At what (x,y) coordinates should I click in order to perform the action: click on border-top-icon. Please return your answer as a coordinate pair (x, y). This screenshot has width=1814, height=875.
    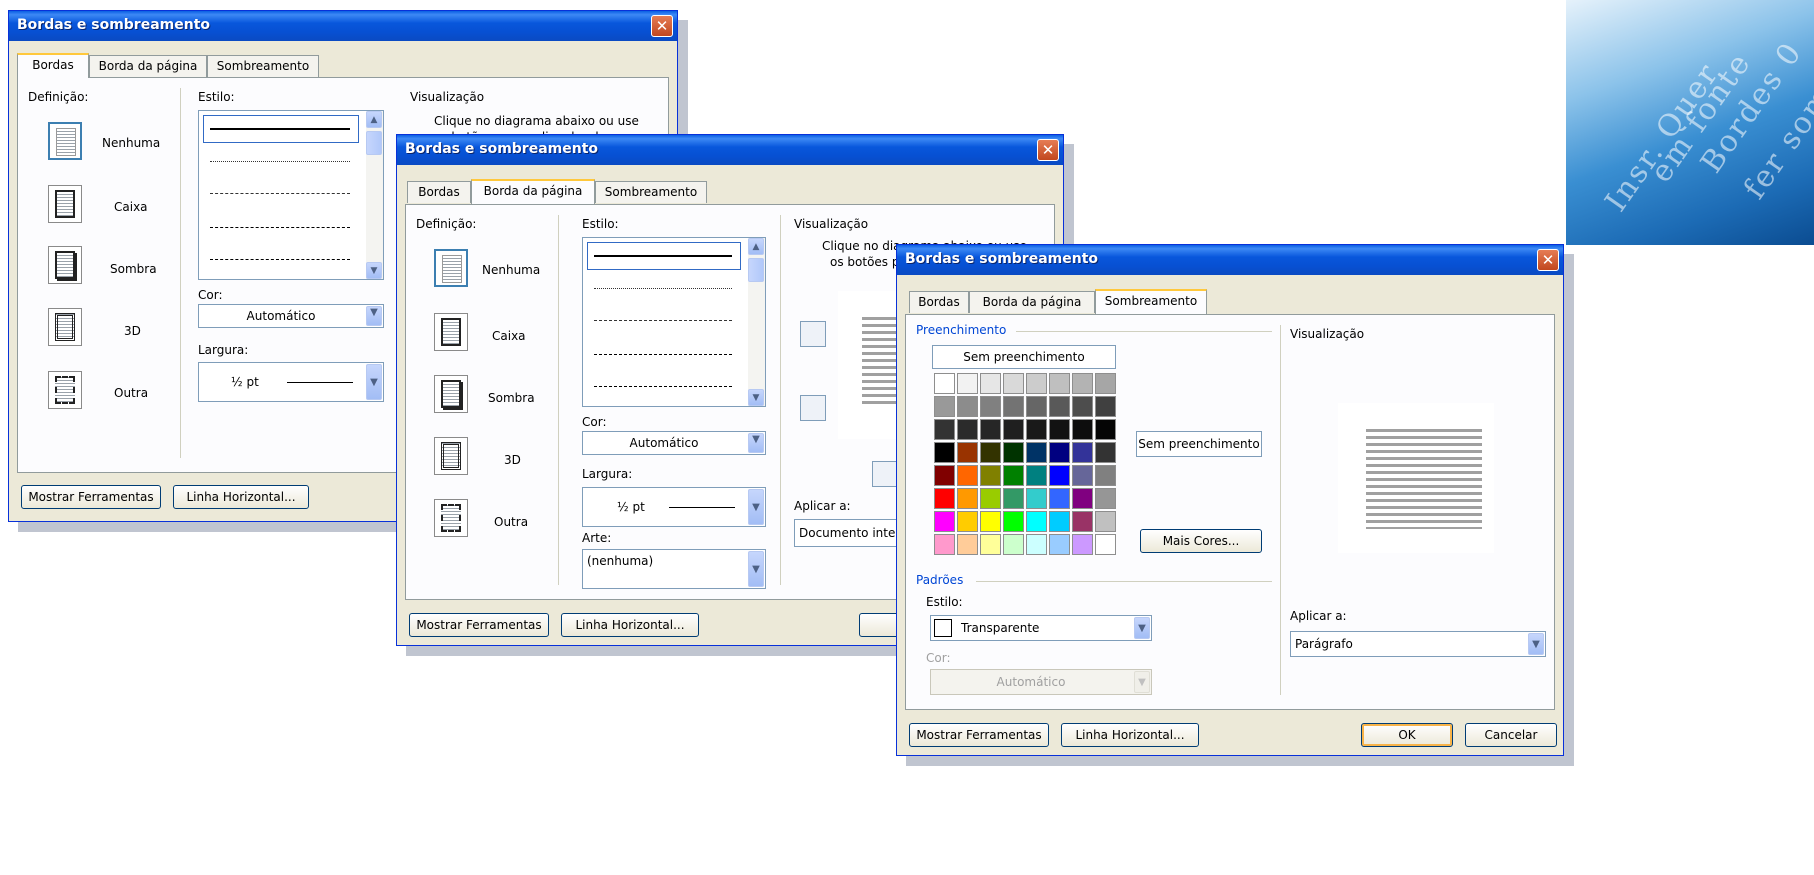
    Looking at the image, I should click on (813, 334).